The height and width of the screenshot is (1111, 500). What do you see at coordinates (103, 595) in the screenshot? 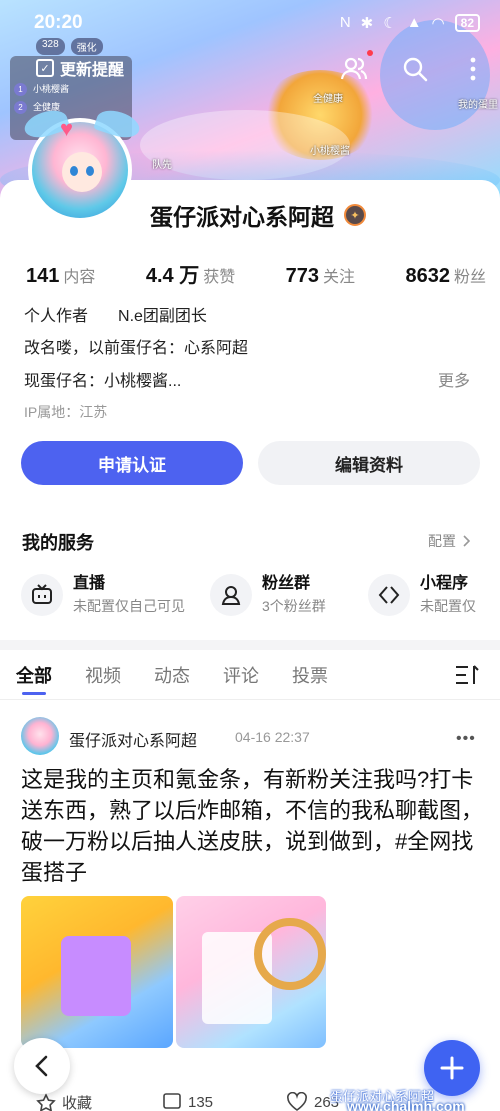
I see `service-live: 直播 未配置仅自己可见` at bounding box center [103, 595].